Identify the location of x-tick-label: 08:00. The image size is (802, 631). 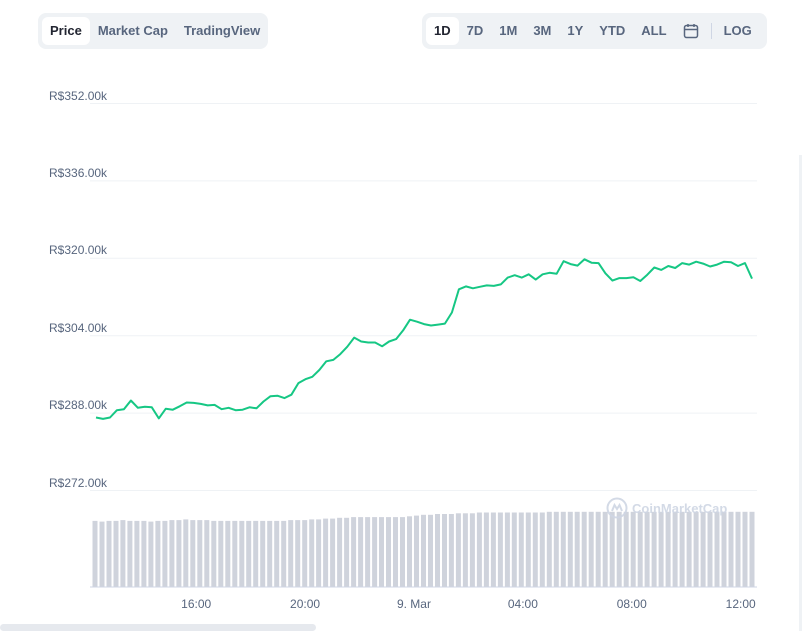
(631, 604).